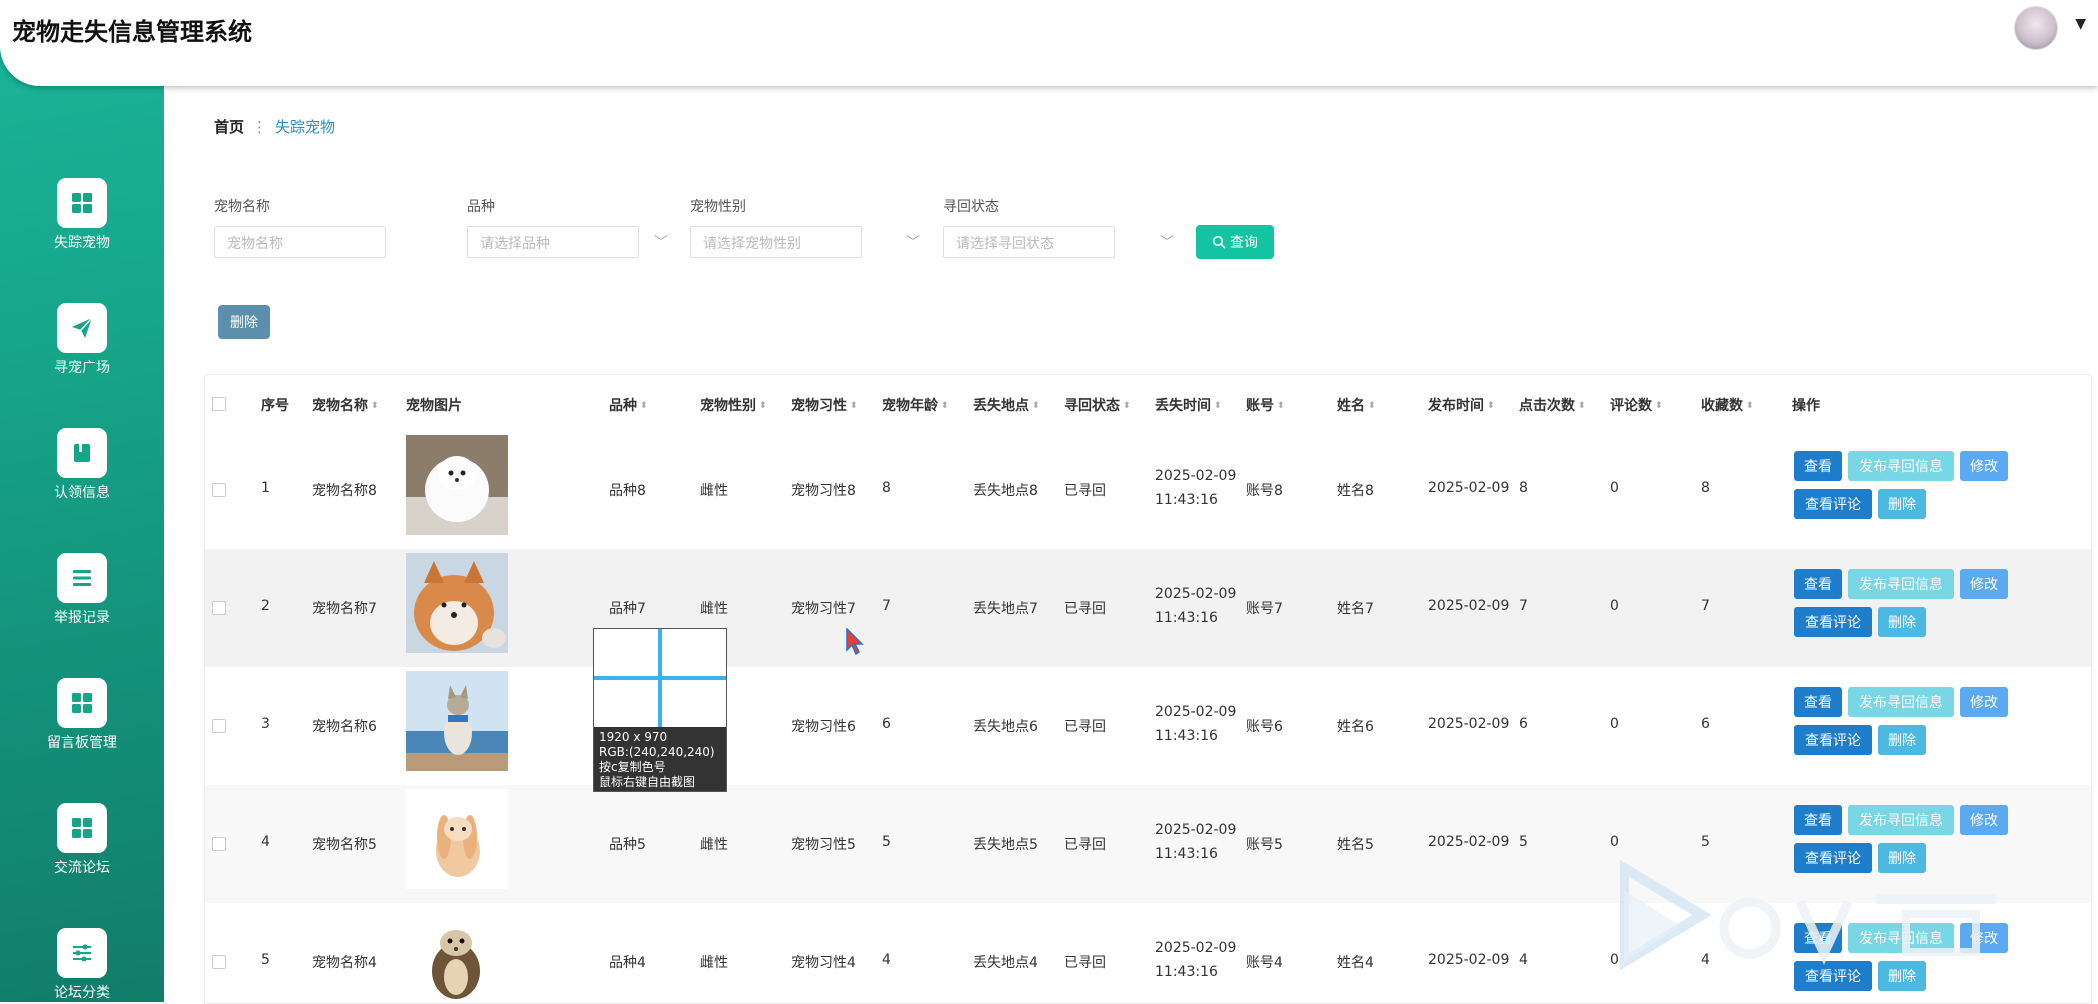 The height and width of the screenshot is (1004, 2098). What do you see at coordinates (82, 840) in the screenshot?
I see `sidebar-item-forum: 交流论坛` at bounding box center [82, 840].